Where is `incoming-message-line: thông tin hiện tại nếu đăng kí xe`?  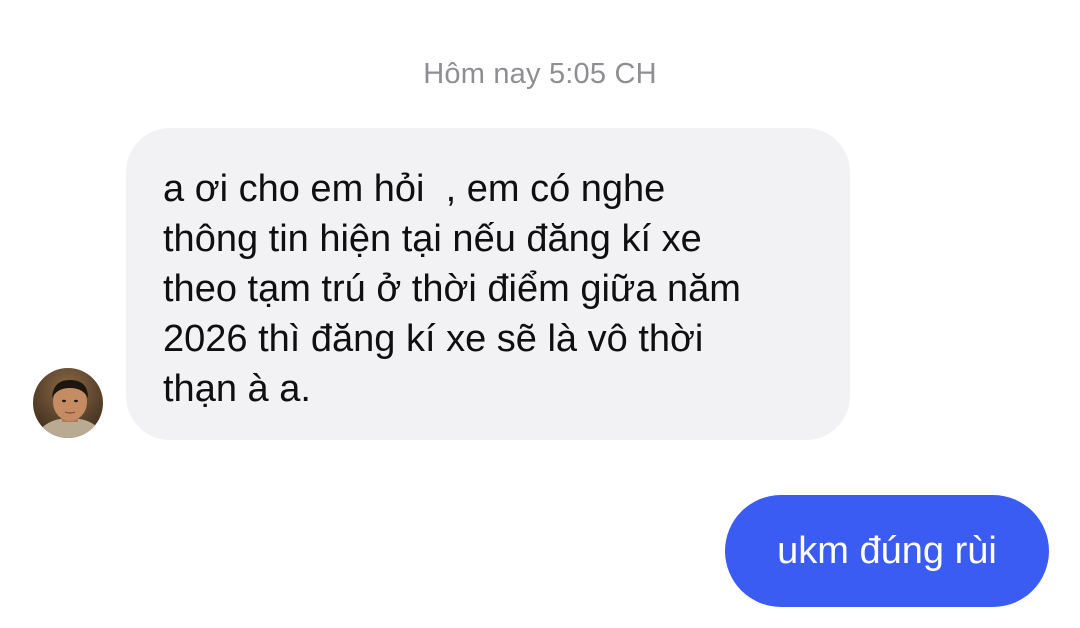
incoming-message-line: thông tin hiện tại nếu đăng kí xe is located at coordinates (432, 239).